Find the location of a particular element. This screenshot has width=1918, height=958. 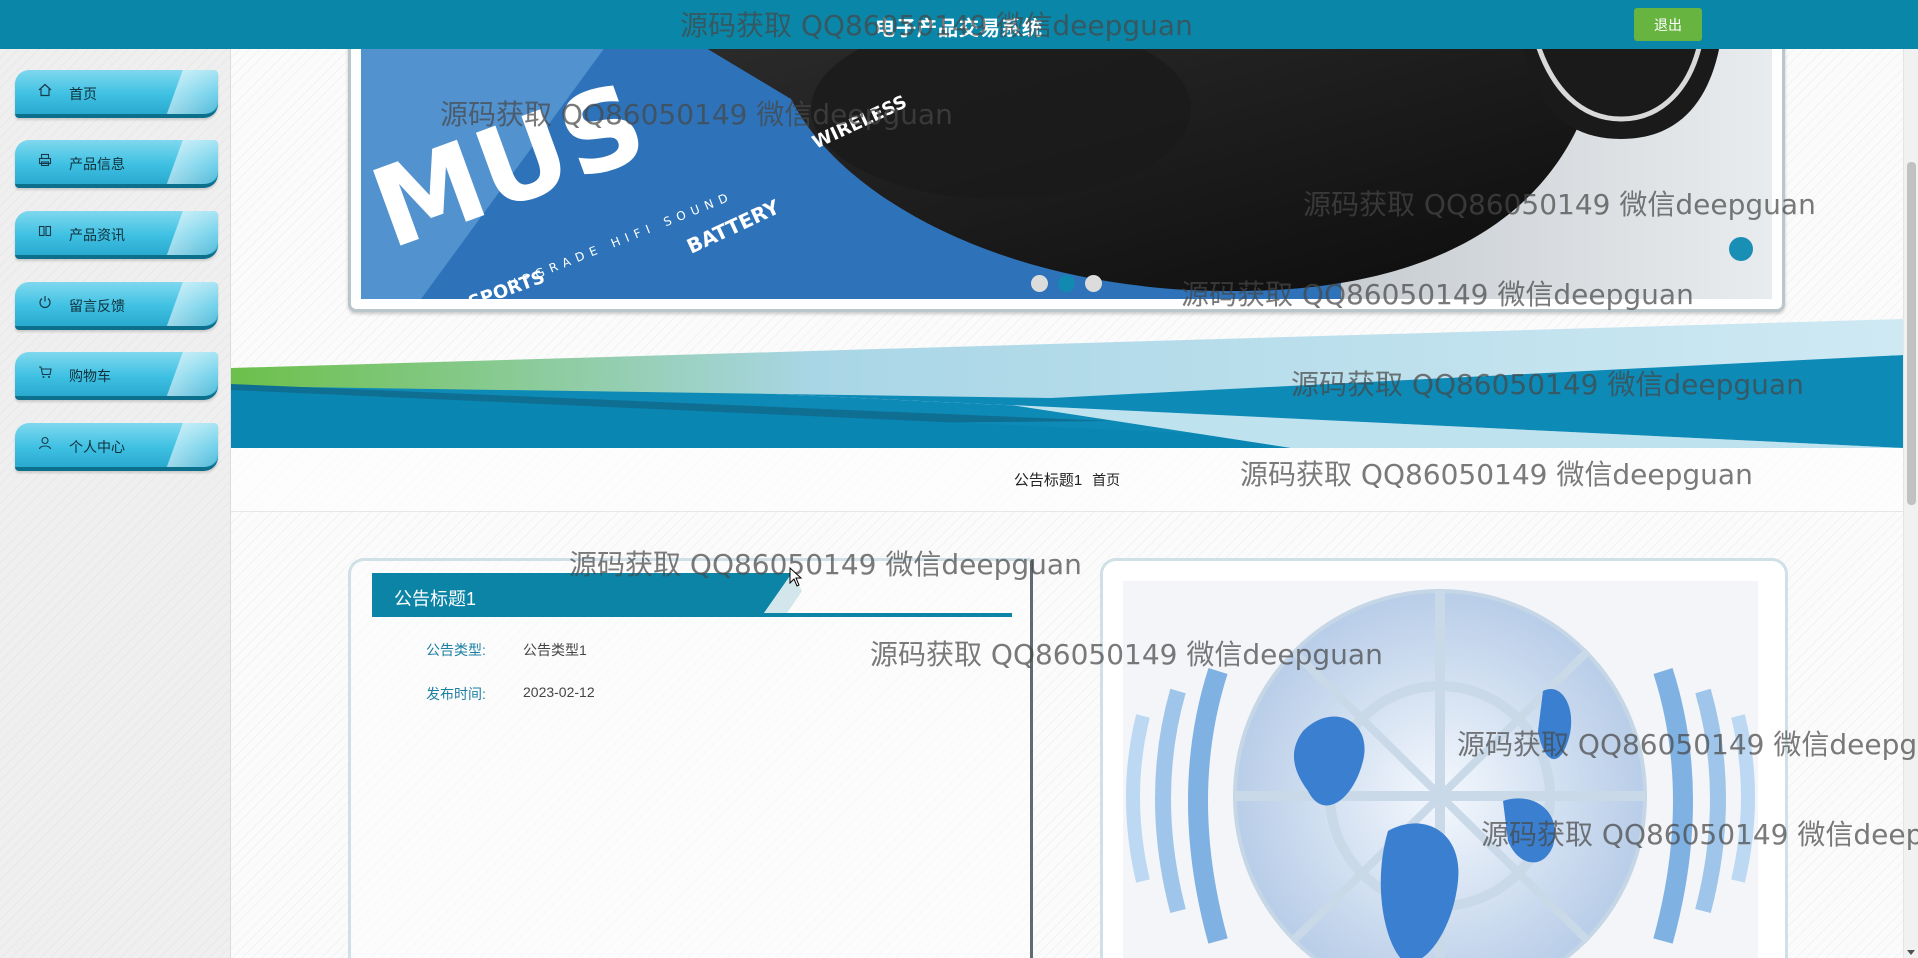

sidebar-item-label: 留言反馈 is located at coordinates (97, 306).